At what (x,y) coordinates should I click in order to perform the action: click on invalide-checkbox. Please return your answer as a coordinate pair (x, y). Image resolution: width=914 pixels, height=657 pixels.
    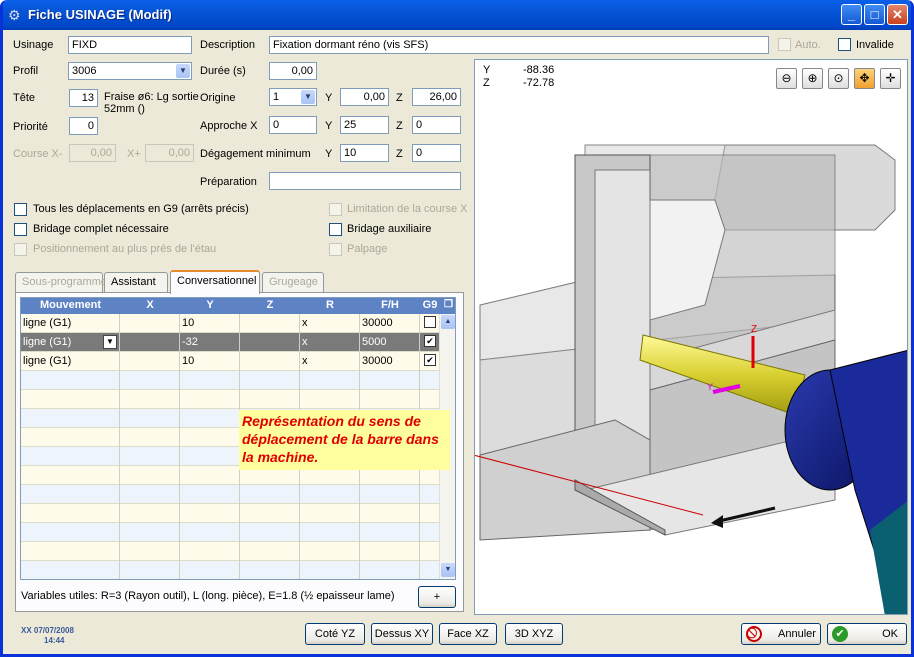
    Looking at the image, I should click on (844, 44).